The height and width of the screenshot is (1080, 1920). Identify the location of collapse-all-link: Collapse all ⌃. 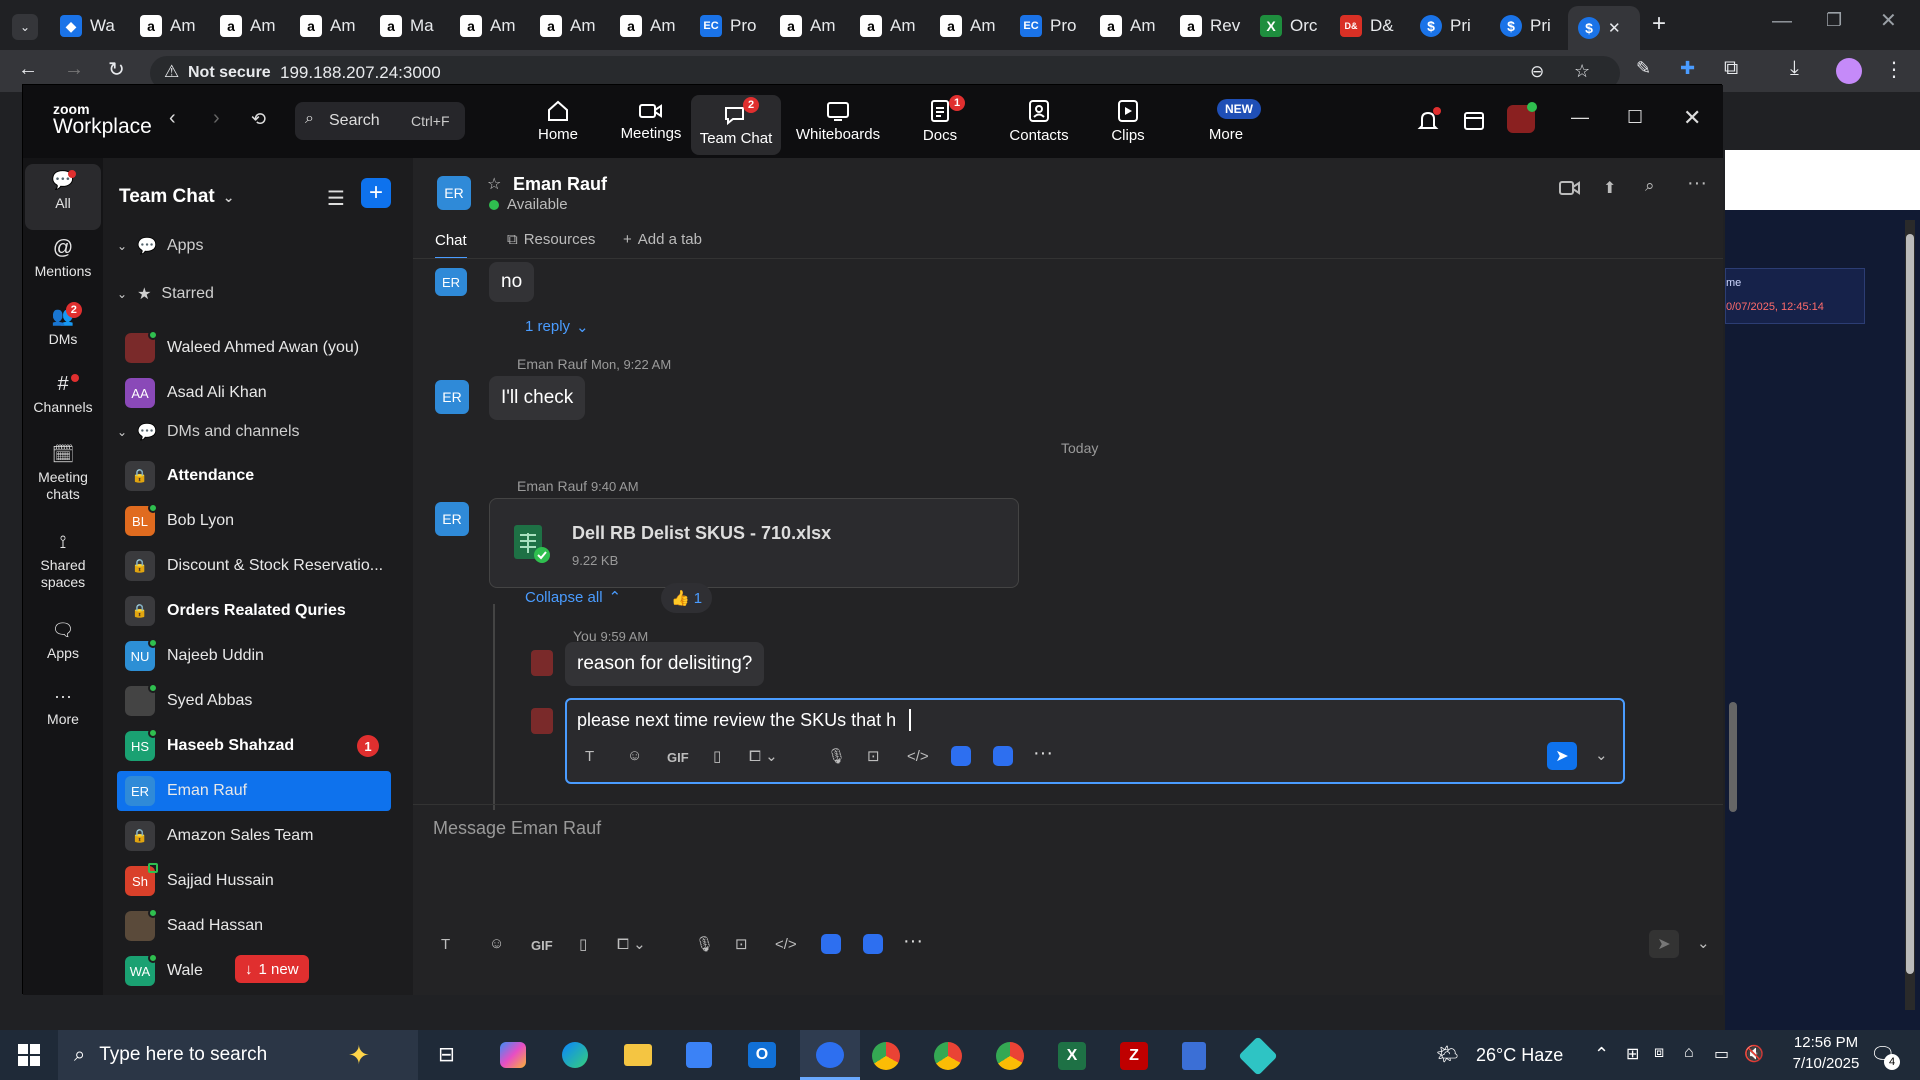
(573, 597).